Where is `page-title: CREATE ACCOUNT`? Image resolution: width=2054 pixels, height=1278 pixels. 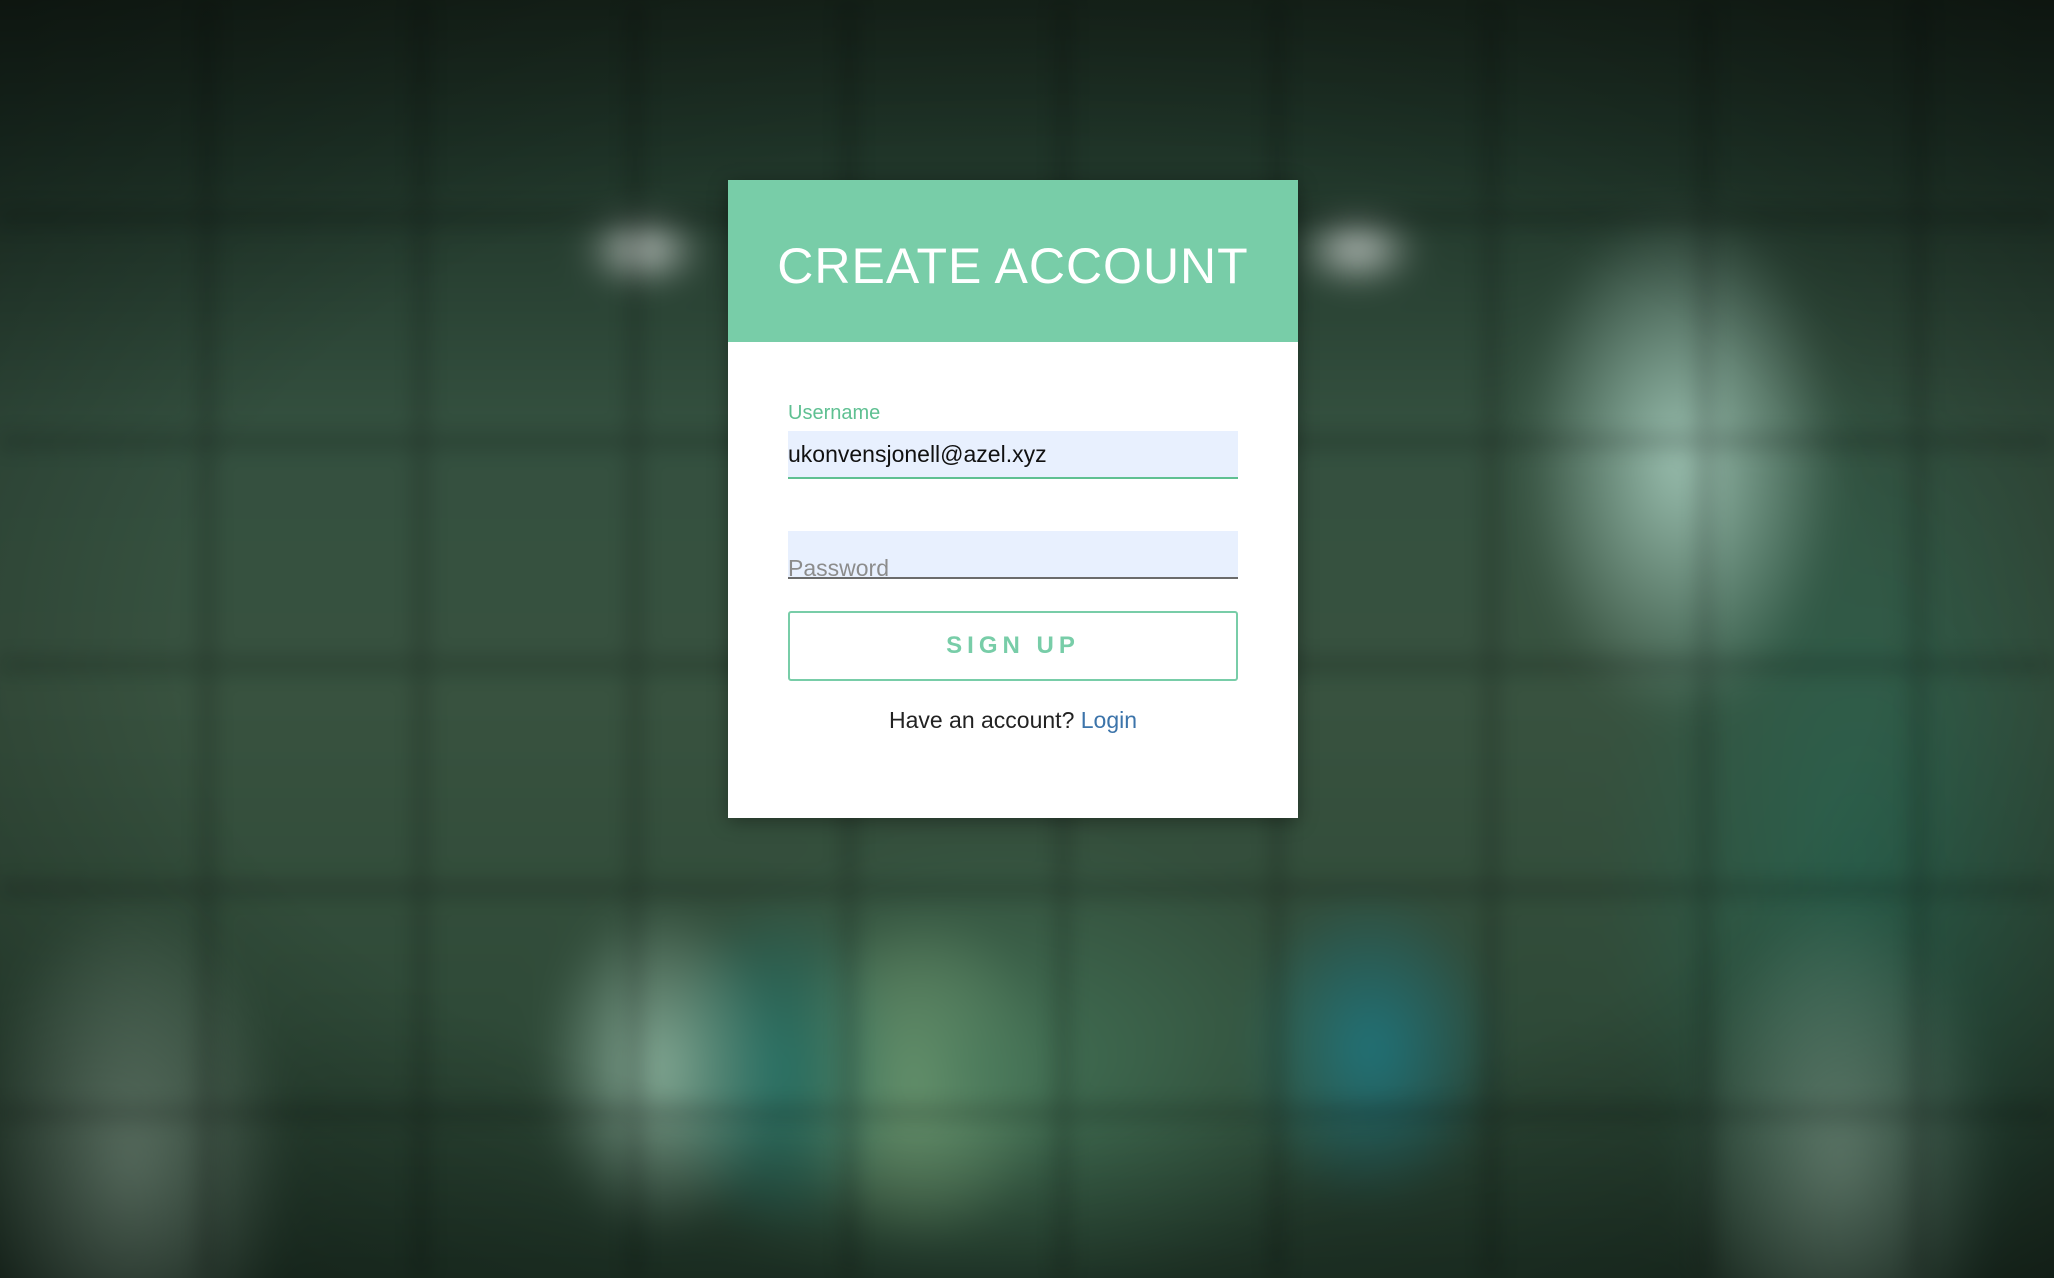 page-title: CREATE ACCOUNT is located at coordinates (1013, 266).